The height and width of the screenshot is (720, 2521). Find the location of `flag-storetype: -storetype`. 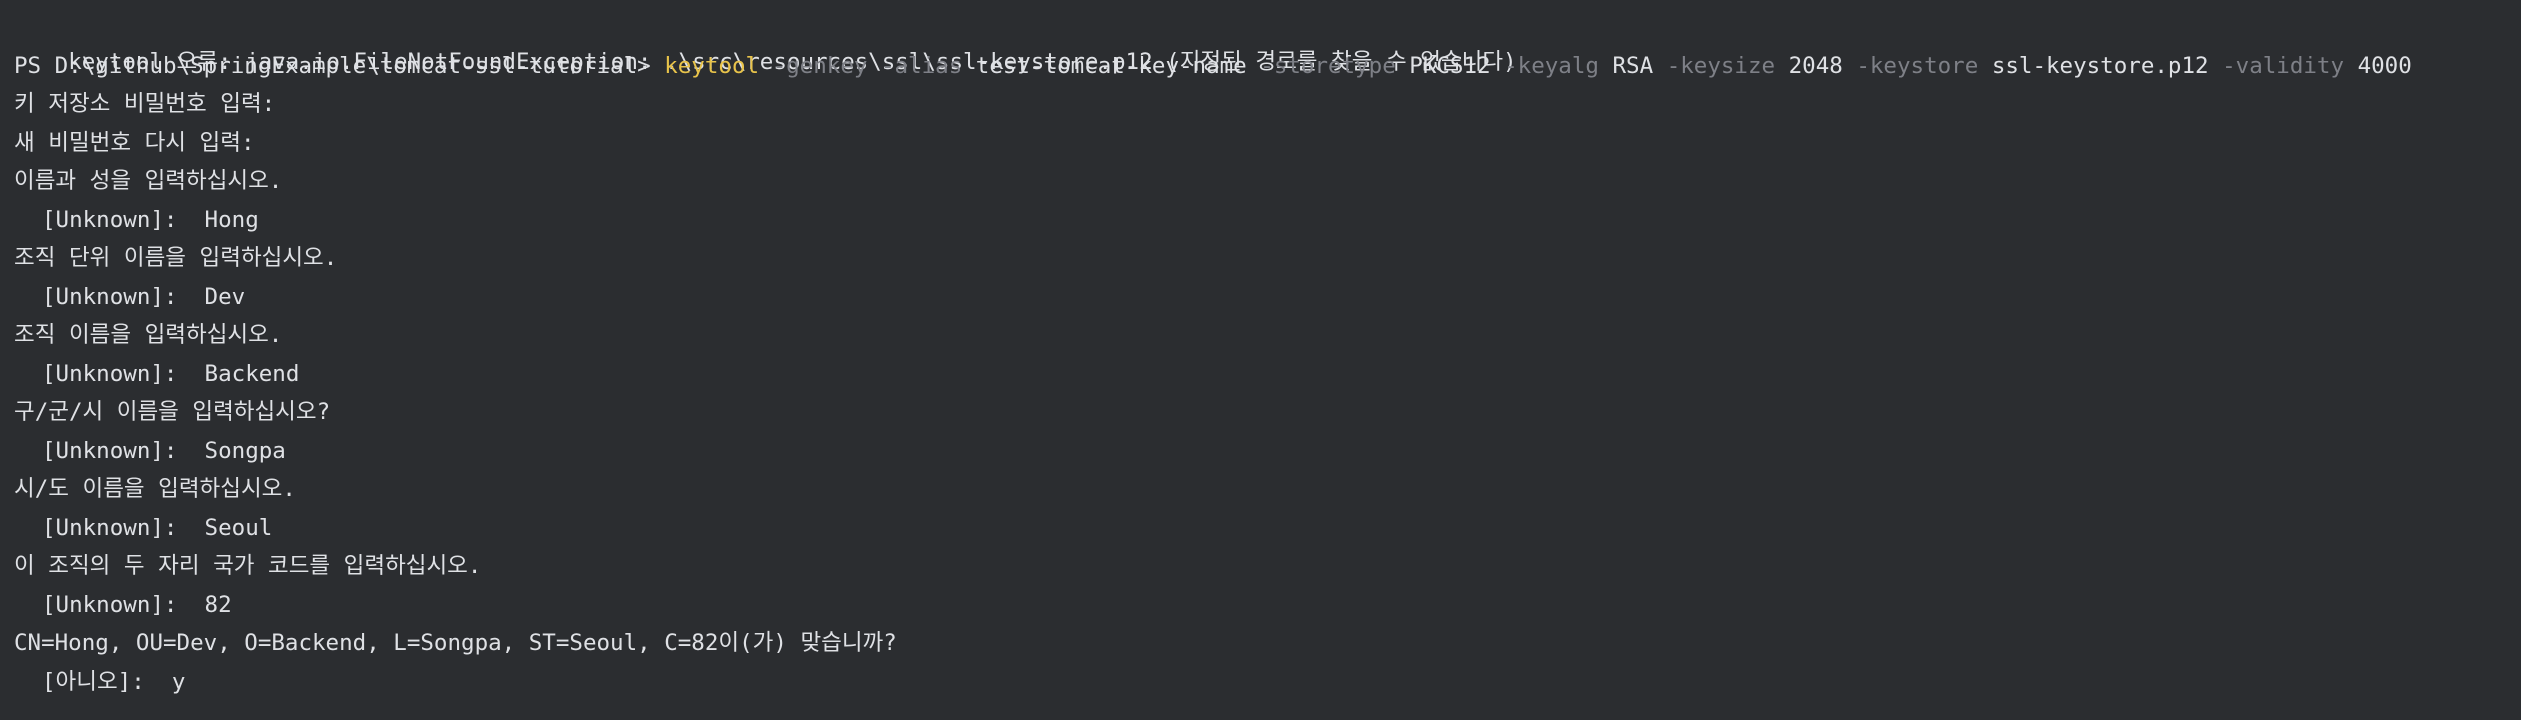

flag-storetype: -storetype is located at coordinates (1328, 65).